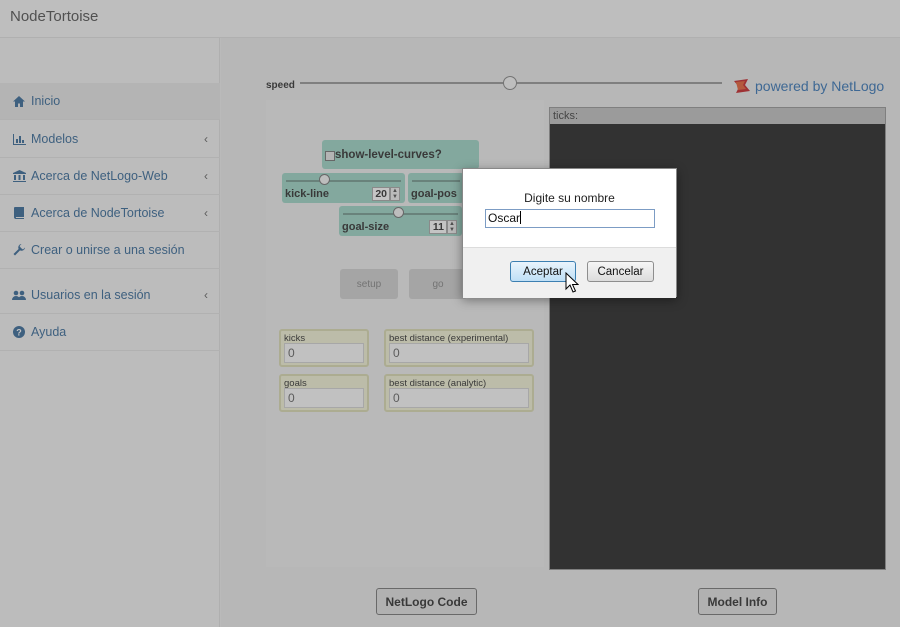 The height and width of the screenshot is (627, 900). I want to click on text-caret, so click(521, 217).